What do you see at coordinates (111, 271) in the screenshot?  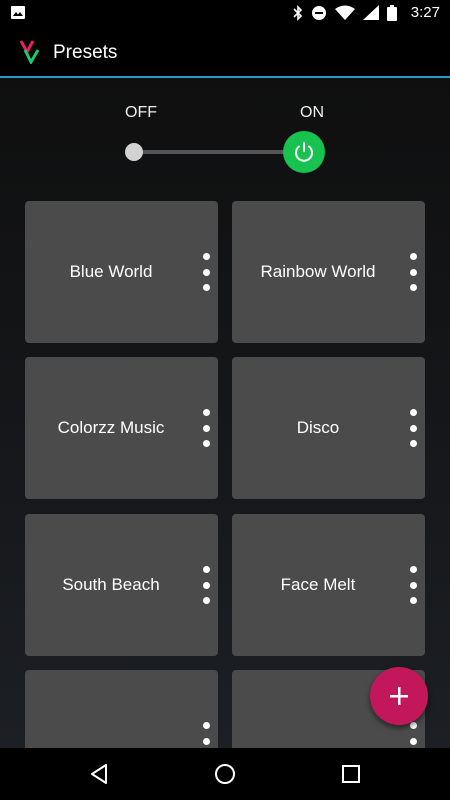 I see `preset-label: Blue World` at bounding box center [111, 271].